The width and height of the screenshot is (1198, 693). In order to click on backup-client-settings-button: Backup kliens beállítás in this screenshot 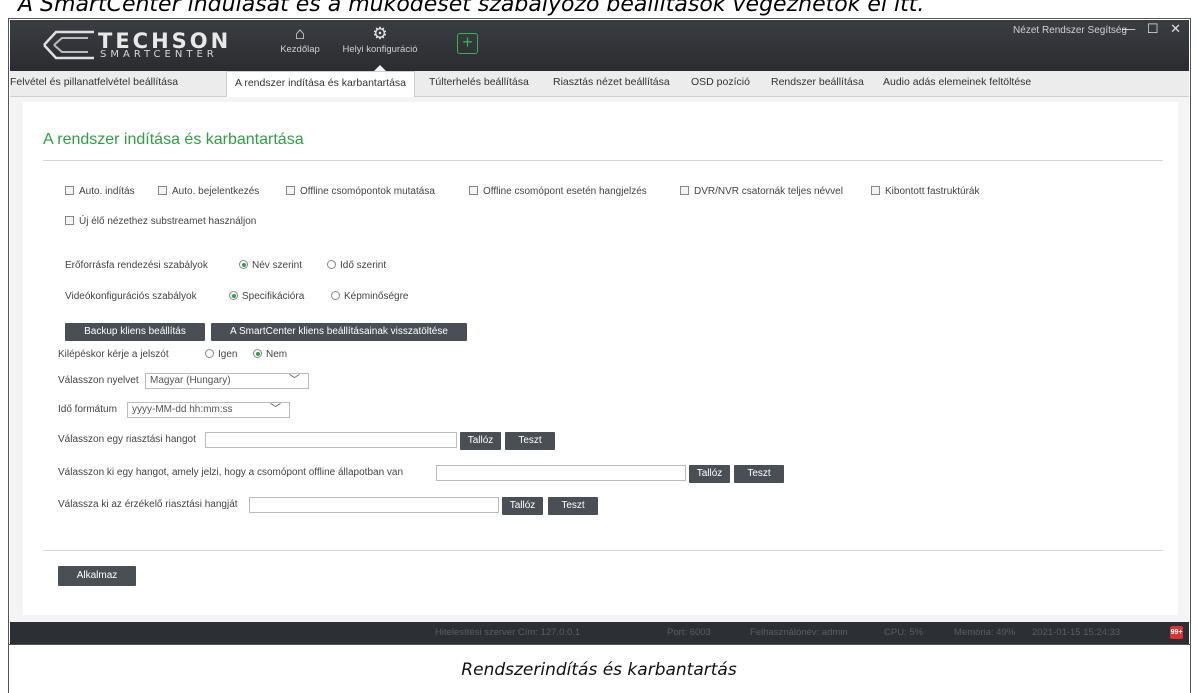, I will do `click(135, 332)`.